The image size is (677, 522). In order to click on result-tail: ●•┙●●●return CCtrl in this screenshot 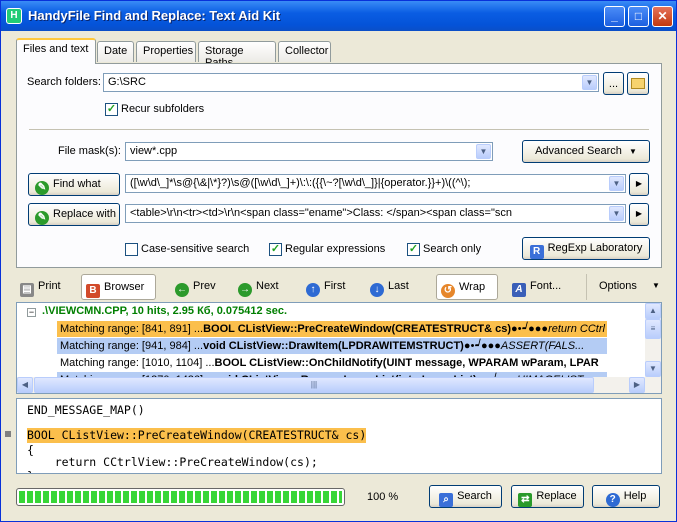, I will do `click(558, 329)`.